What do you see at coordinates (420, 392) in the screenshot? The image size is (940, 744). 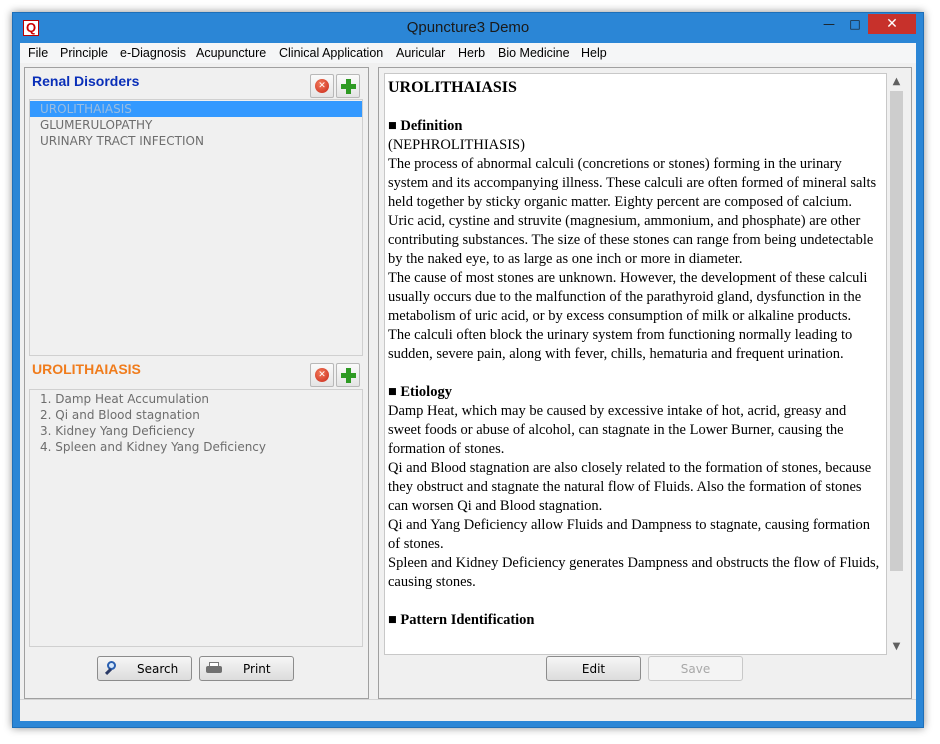 I see `etiology-heading: ■ Etiology` at bounding box center [420, 392].